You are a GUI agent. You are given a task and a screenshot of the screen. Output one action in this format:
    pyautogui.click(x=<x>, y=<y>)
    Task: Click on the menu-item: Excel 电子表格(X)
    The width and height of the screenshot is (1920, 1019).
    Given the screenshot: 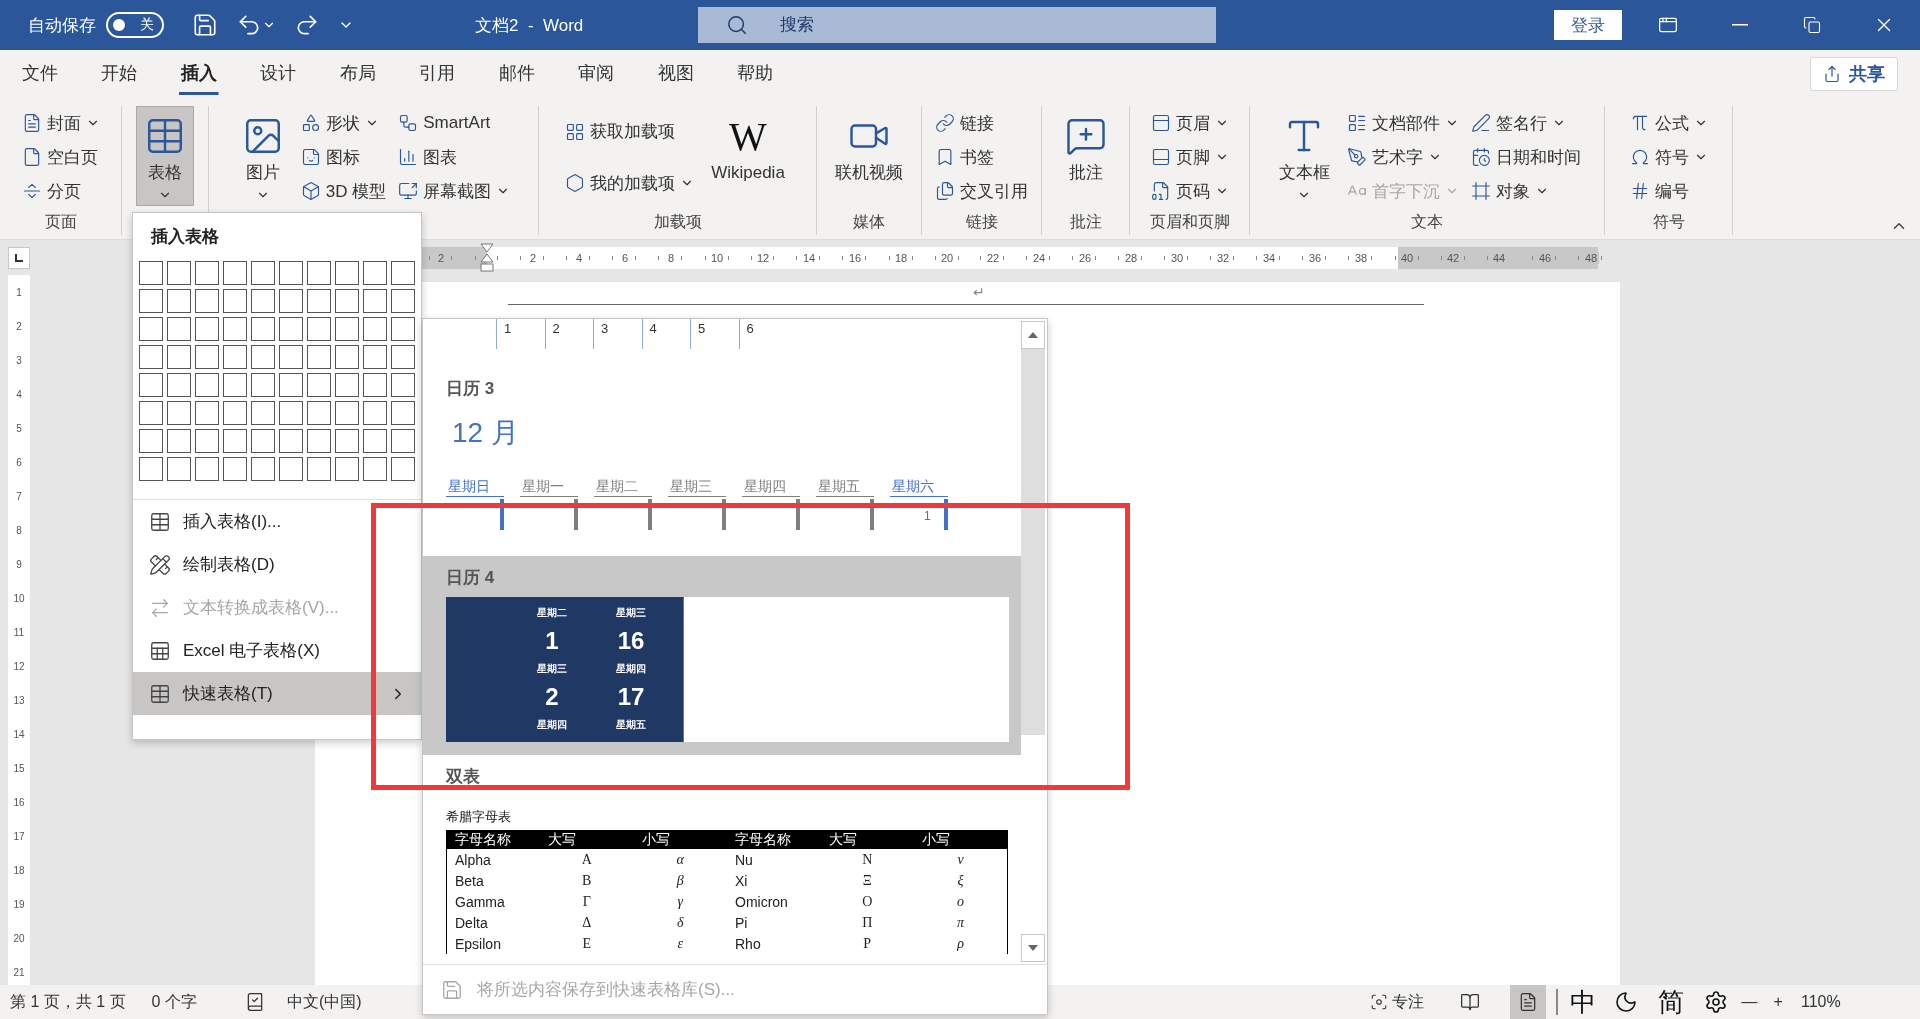 What is the action you would take?
    pyautogui.click(x=277, y=650)
    